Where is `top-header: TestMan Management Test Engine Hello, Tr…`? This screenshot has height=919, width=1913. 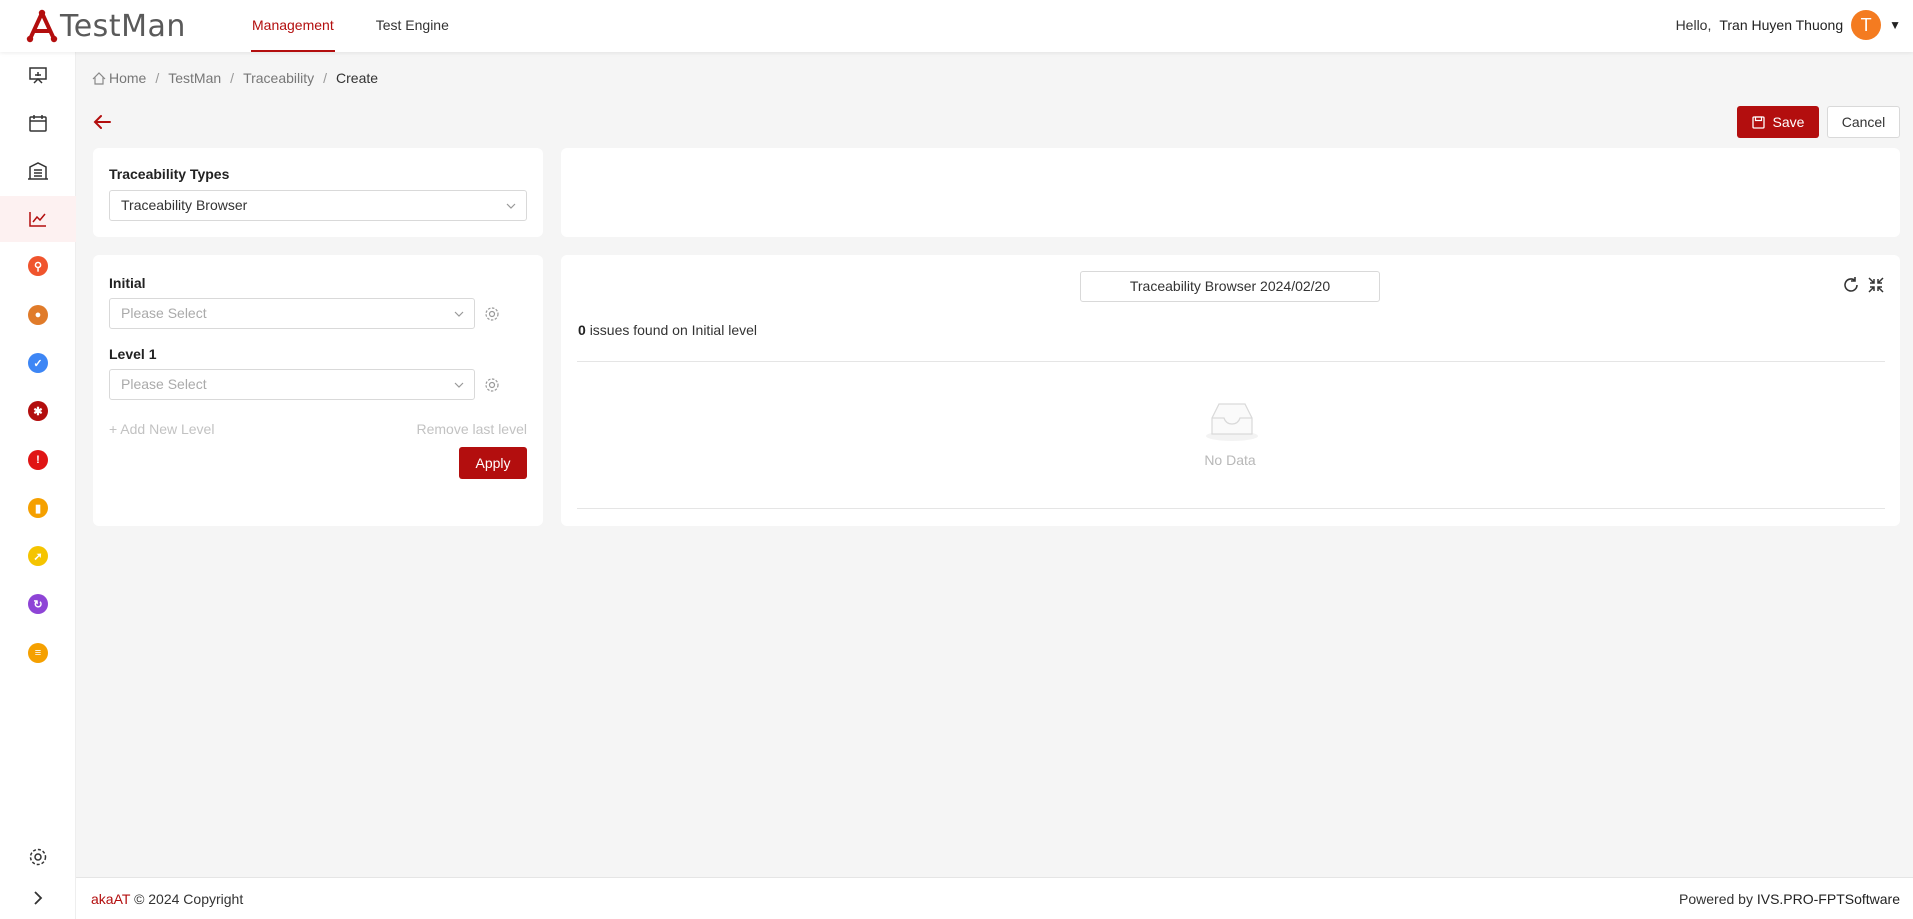
top-header: TestMan Management Test Engine Hello, Tr… is located at coordinates (956, 26).